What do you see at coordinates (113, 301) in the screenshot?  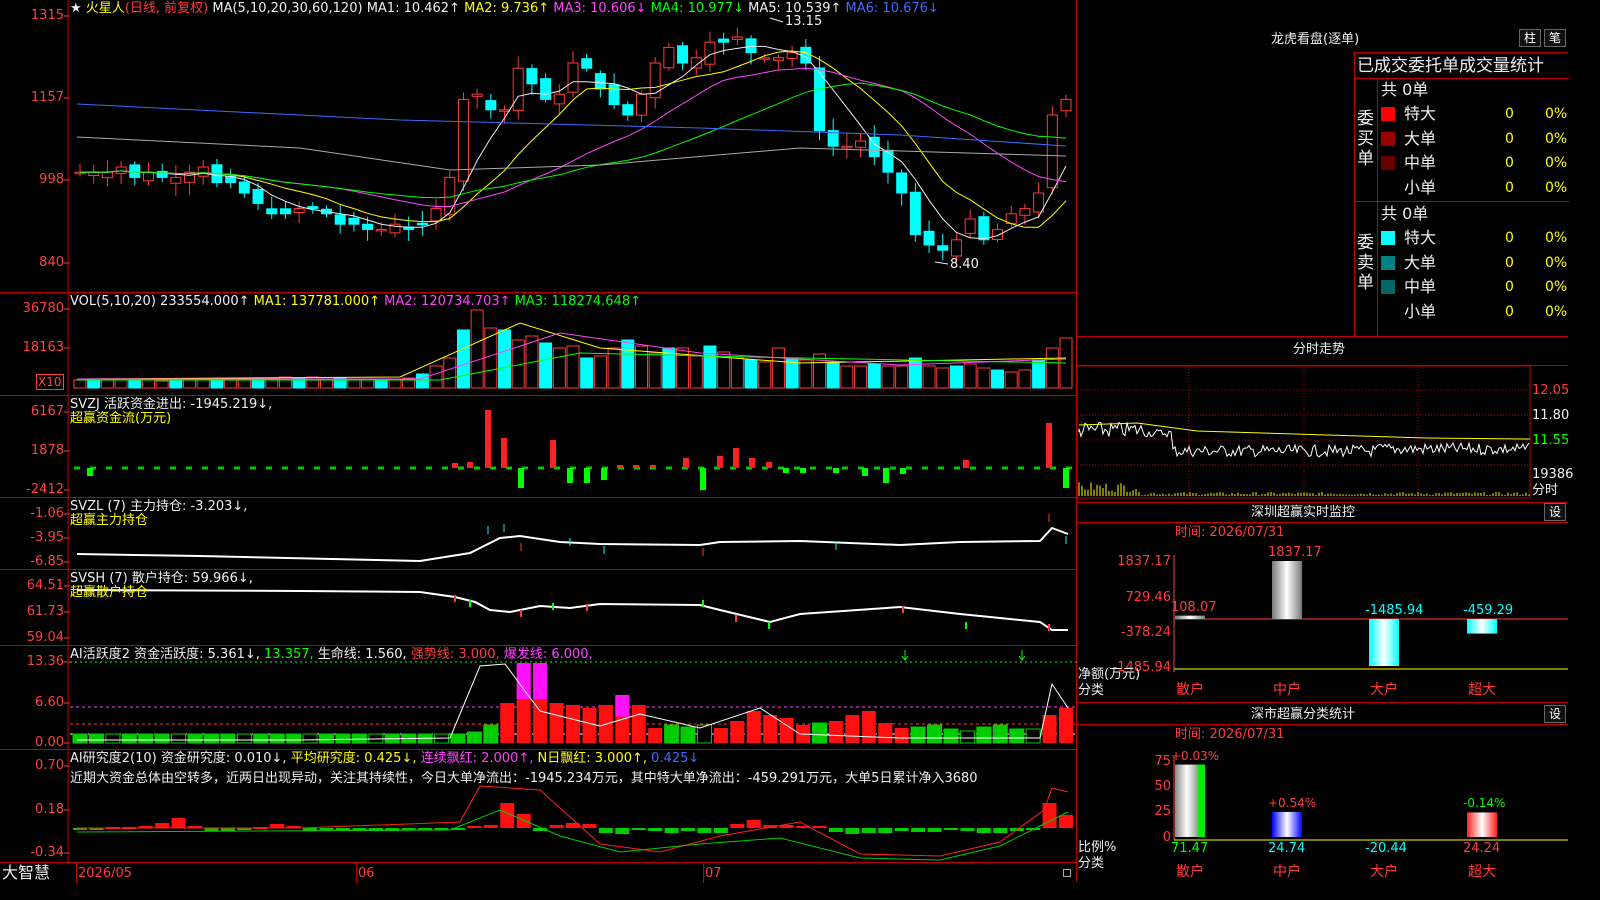 I see `vol-title: VOL(5,10,20)` at bounding box center [113, 301].